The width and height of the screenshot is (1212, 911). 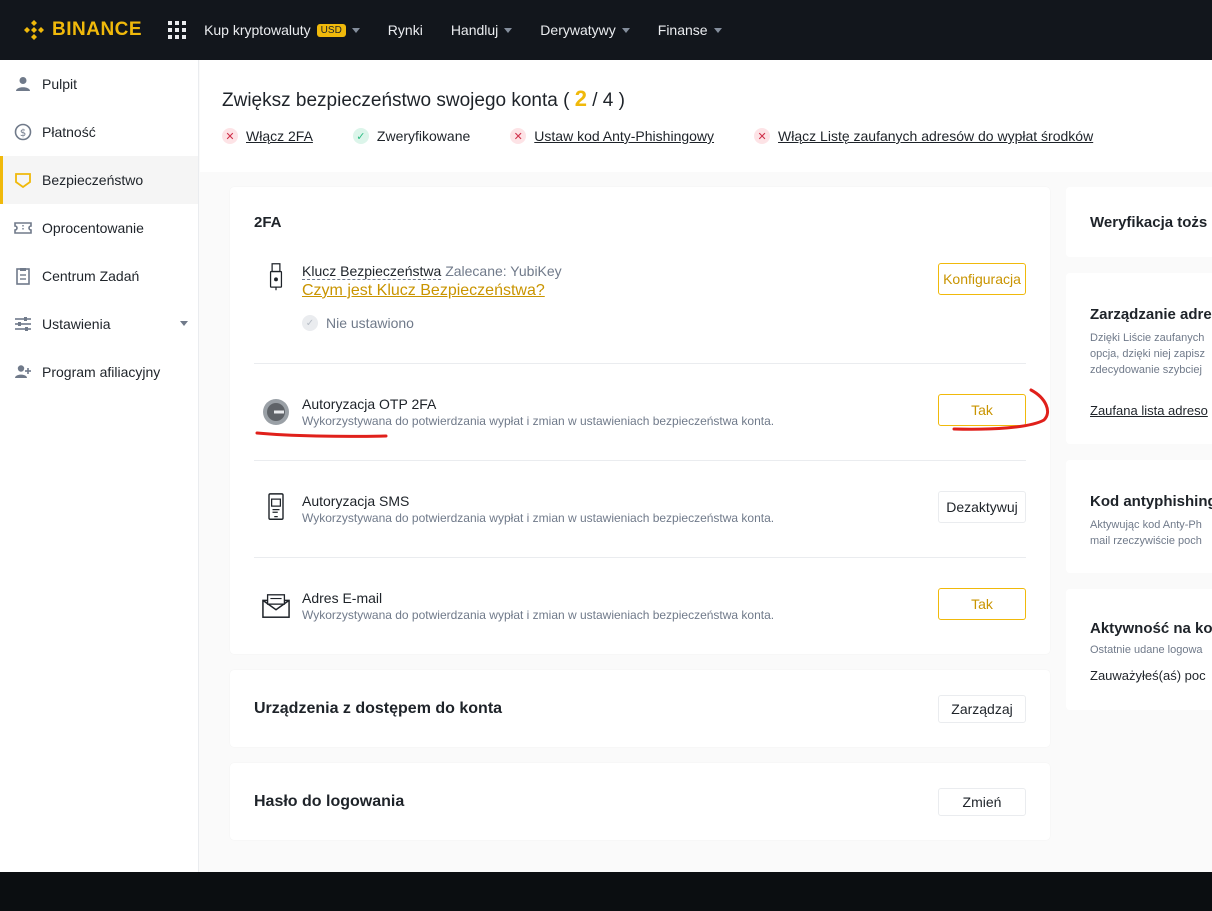 I want to click on shield-icon, so click(x=23, y=181).